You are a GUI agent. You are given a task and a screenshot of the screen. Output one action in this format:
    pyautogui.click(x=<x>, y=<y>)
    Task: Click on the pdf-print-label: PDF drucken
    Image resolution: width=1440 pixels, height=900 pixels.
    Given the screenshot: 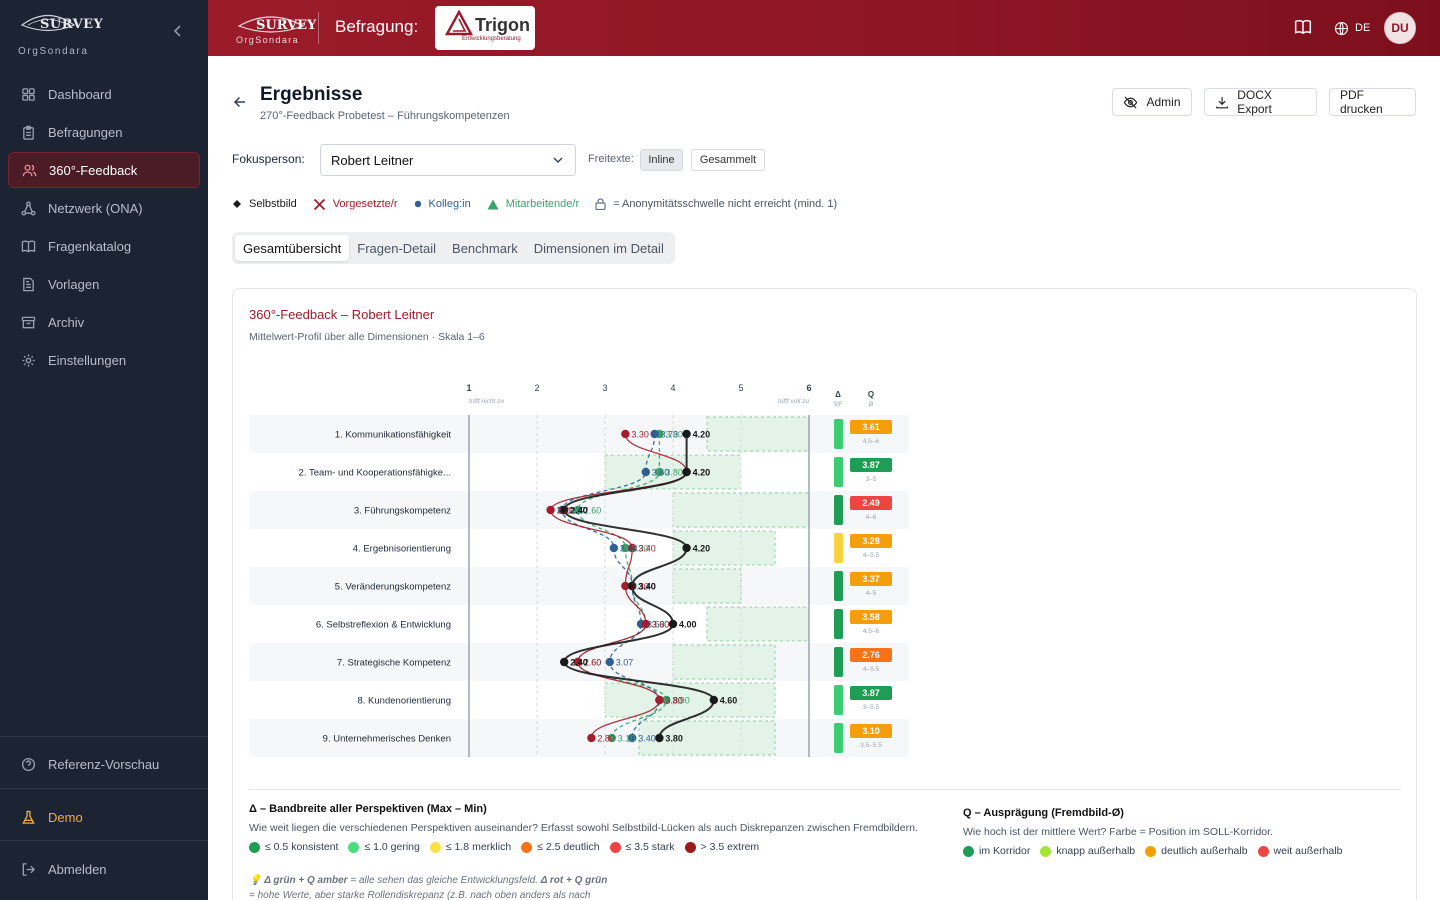 What is the action you would take?
    pyautogui.click(x=1361, y=102)
    